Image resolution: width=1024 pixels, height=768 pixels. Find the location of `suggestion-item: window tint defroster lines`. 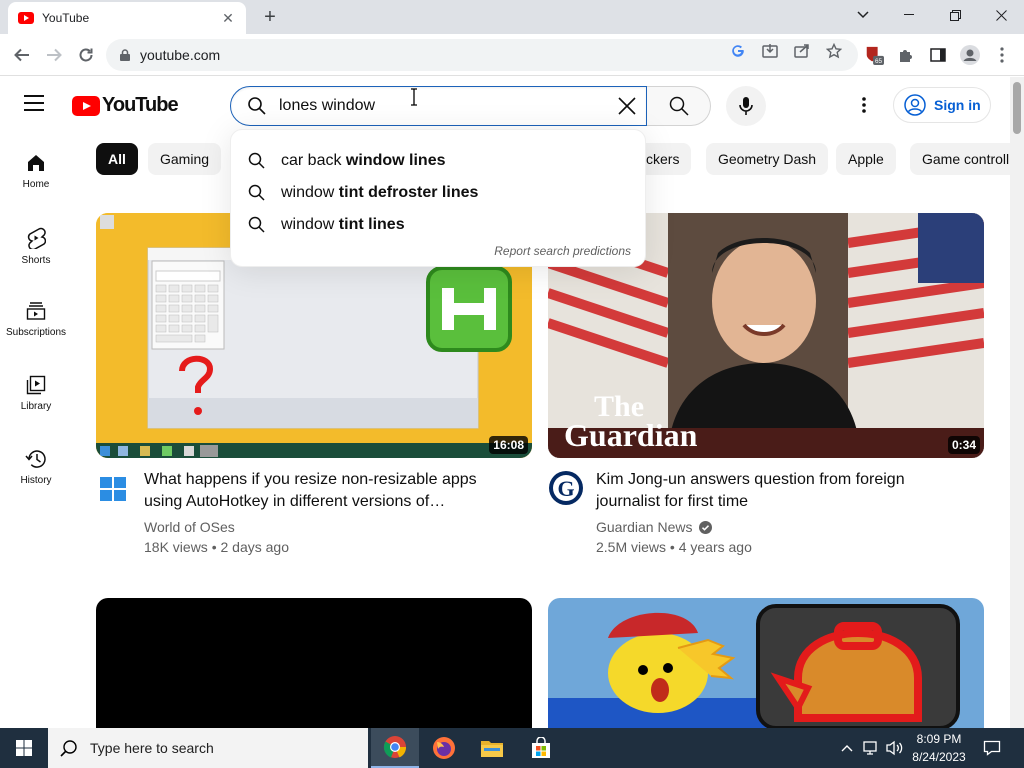

suggestion-item: window tint defroster lines is located at coordinates (439, 193).